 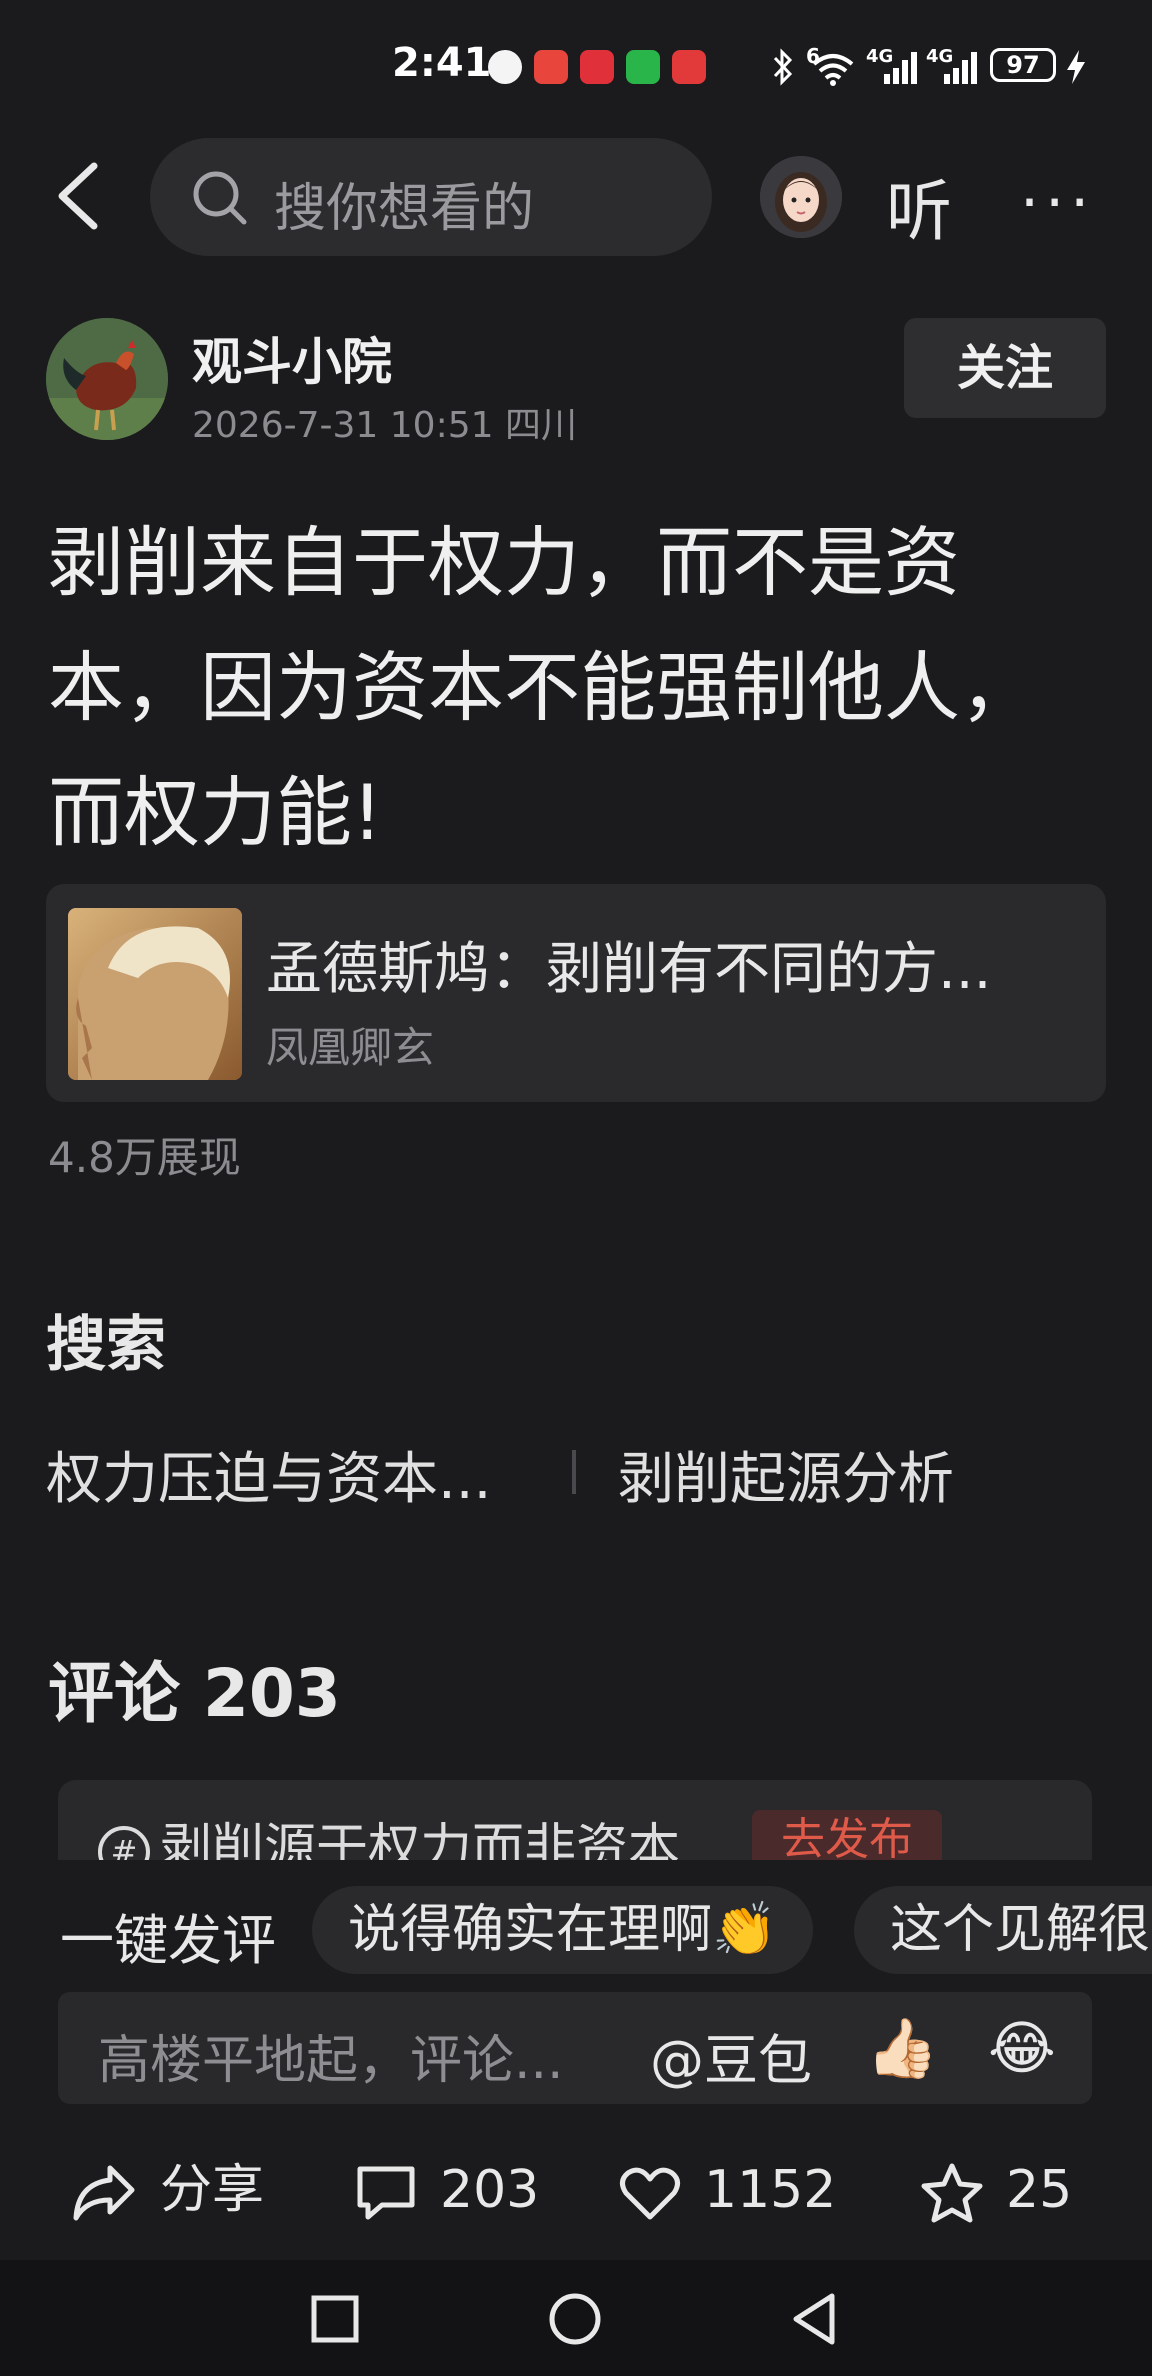 What do you see at coordinates (1076, 67) in the screenshot?
I see `charging-icon` at bounding box center [1076, 67].